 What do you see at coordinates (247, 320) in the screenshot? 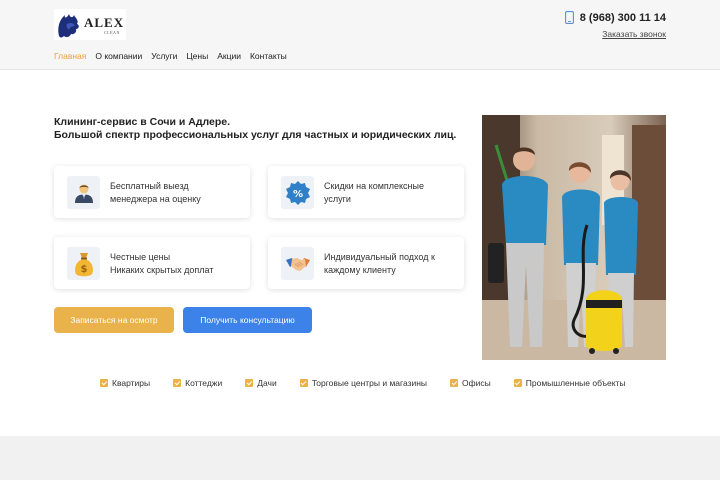
I see `get-consultation-button: Получить консультацию` at bounding box center [247, 320].